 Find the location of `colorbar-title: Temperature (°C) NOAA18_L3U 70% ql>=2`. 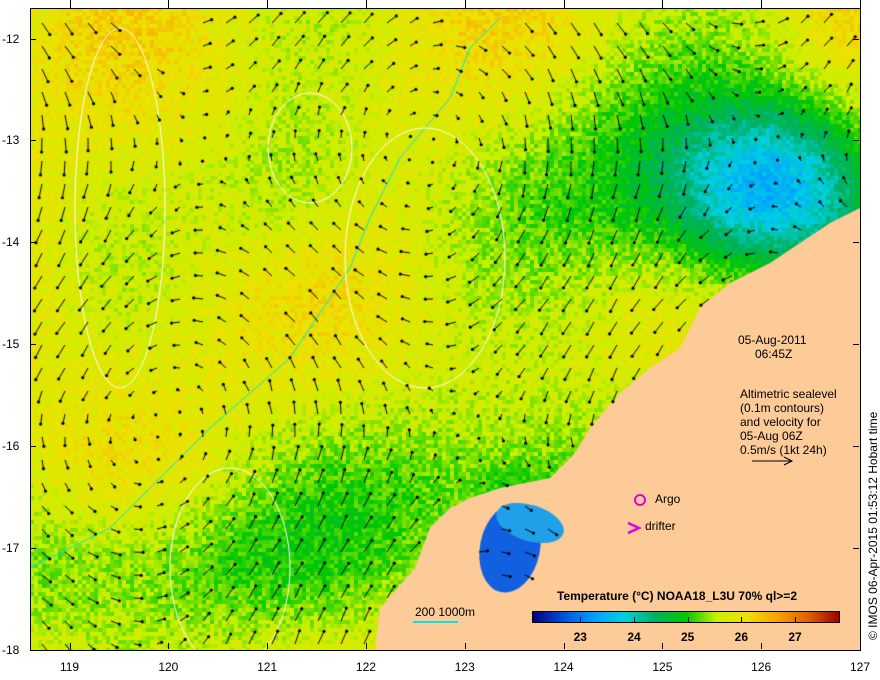

colorbar-title: Temperature (°C) NOAA18_L3U 70% ql>=2 is located at coordinates (677, 596).